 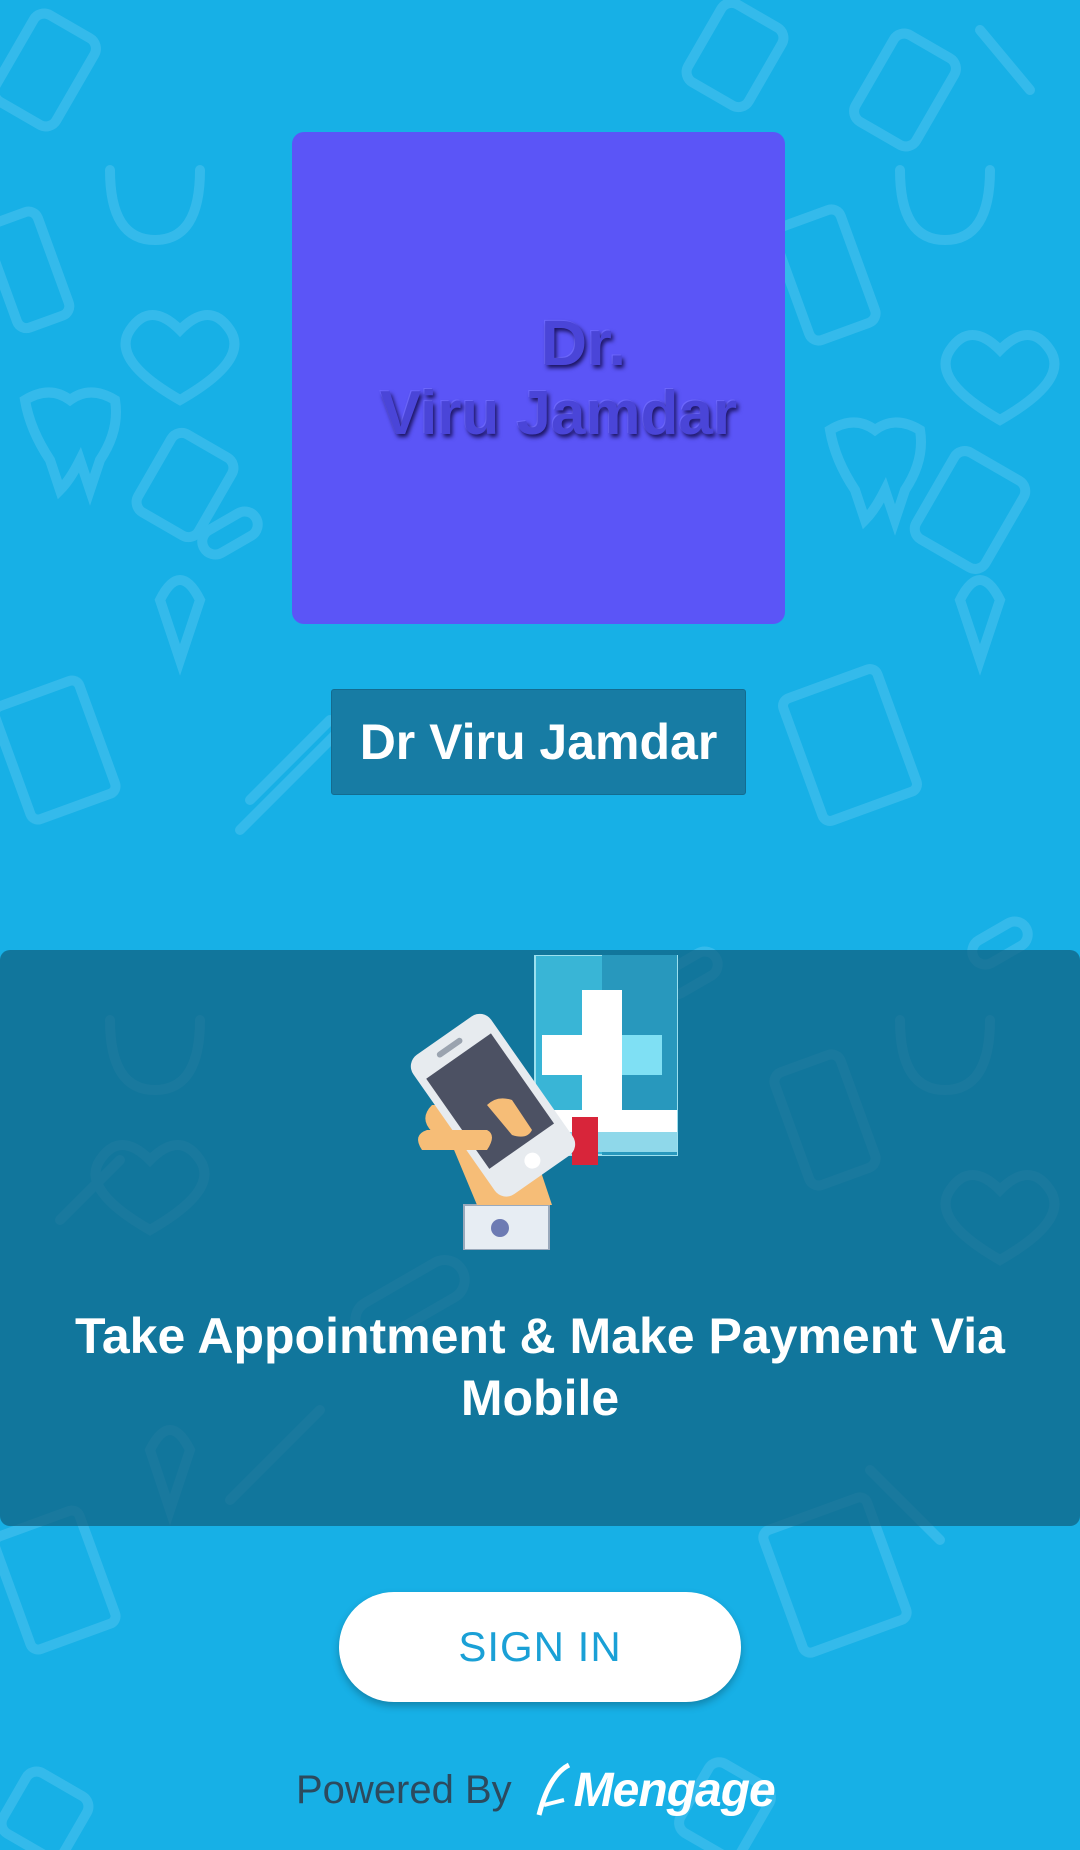 What do you see at coordinates (553, 1789) in the screenshot?
I see `mengage-swoosh-icon` at bounding box center [553, 1789].